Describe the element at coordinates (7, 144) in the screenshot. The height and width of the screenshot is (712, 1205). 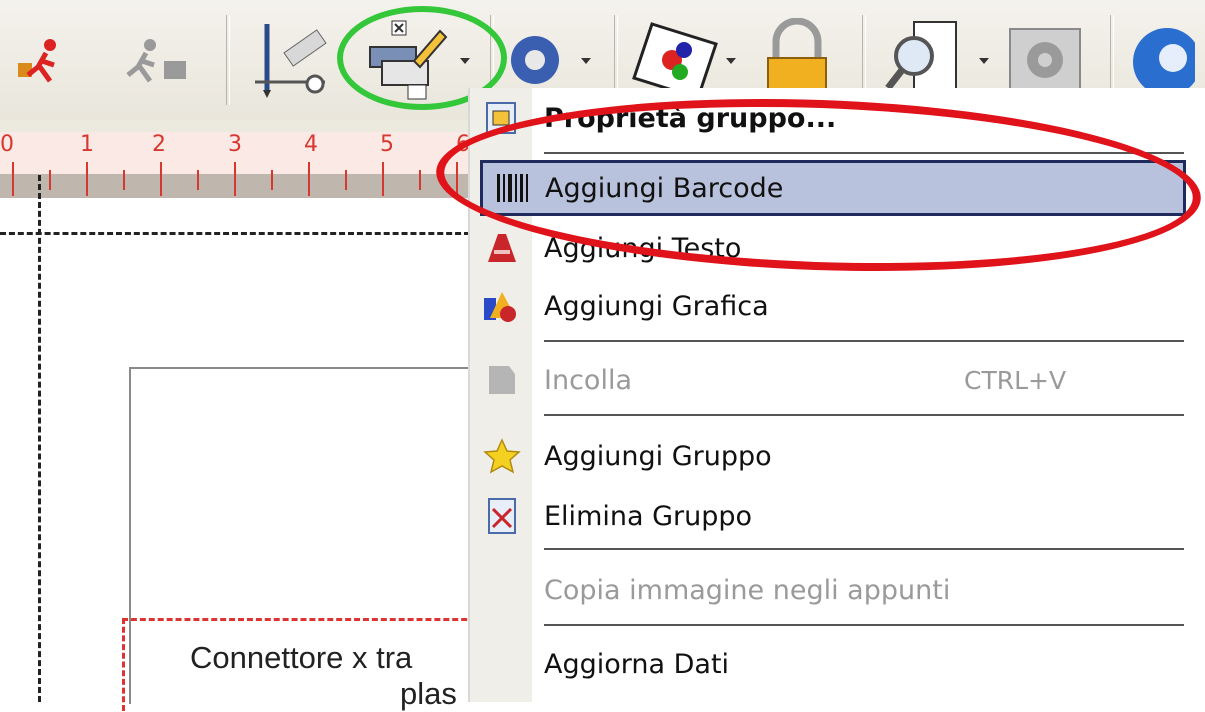
I see `ruler-number: 0` at that location.